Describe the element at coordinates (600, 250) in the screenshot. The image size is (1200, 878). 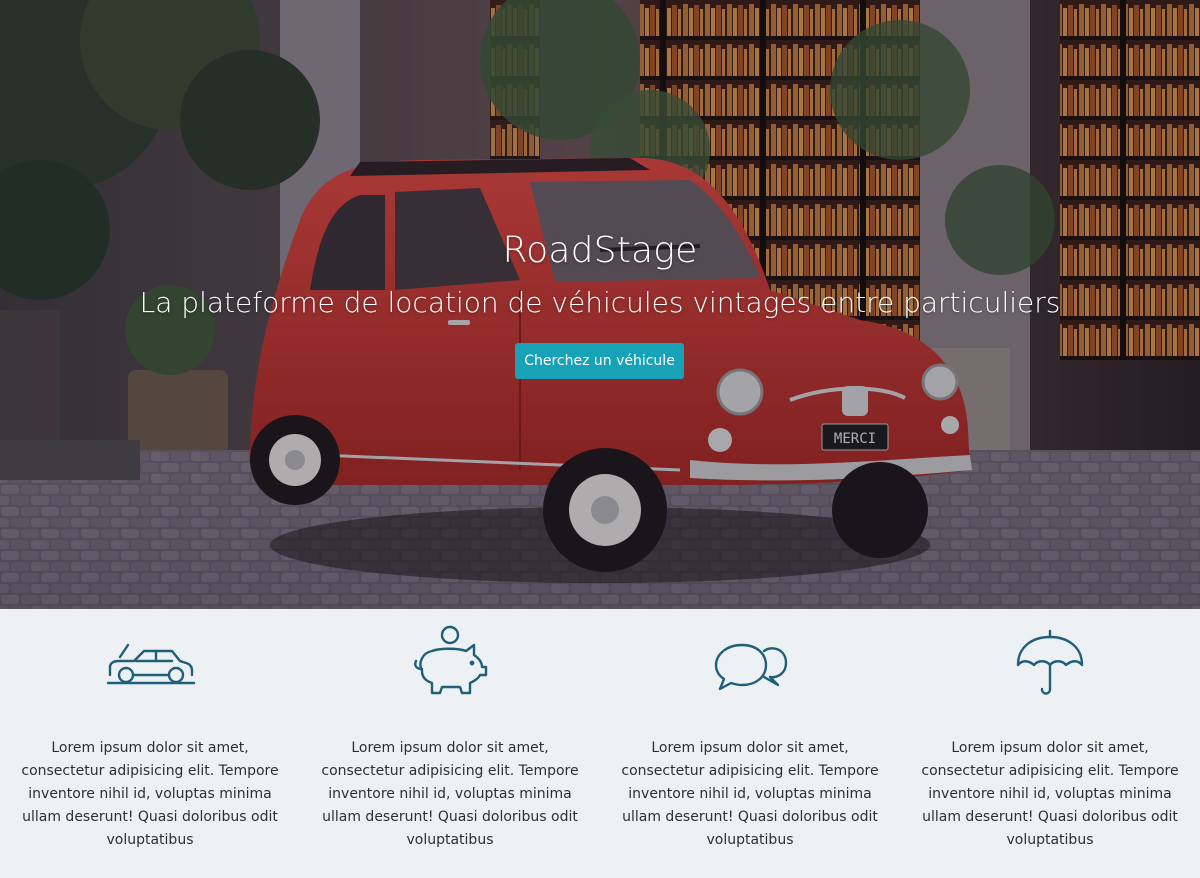
I see `hero-title: RoadStage` at that location.